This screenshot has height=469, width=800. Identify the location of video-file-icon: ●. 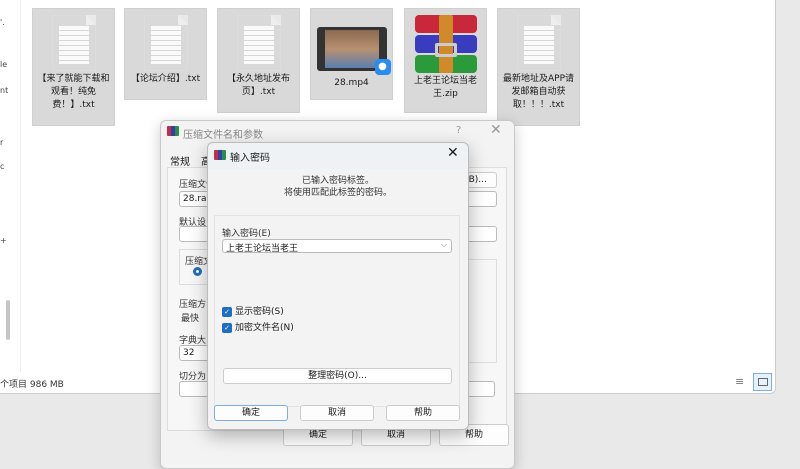
(353, 51).